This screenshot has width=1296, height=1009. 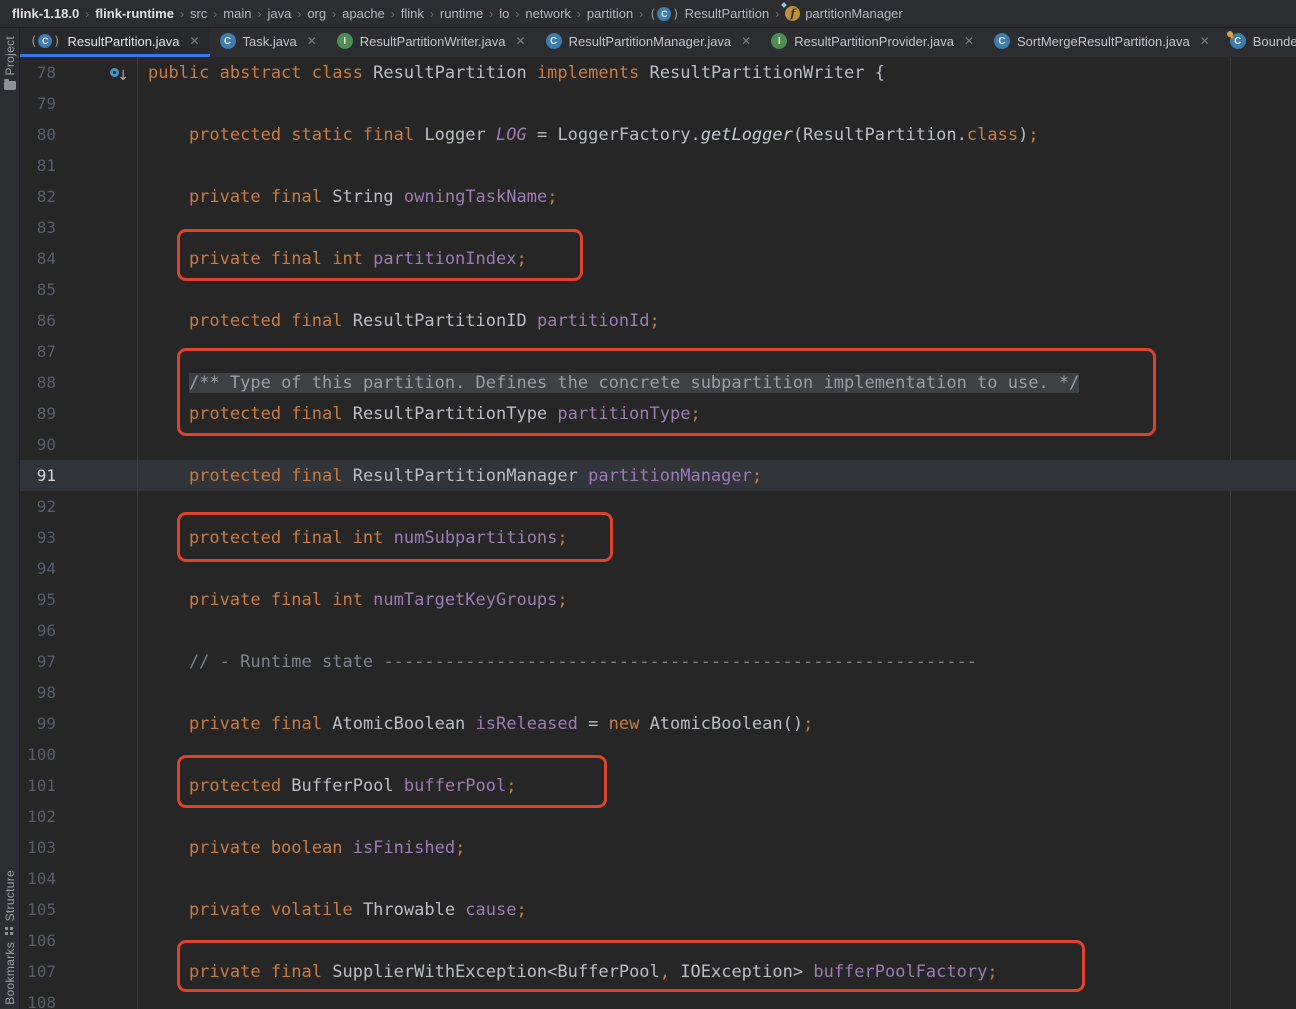 I want to click on abstract-class-icon: (C), so click(x=664, y=13).